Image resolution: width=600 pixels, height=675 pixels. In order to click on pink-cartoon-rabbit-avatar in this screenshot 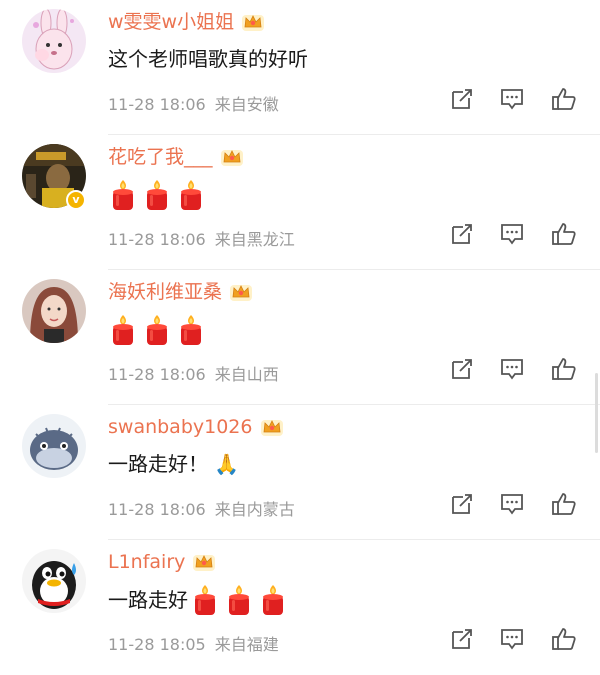, I will do `click(54, 41)`.